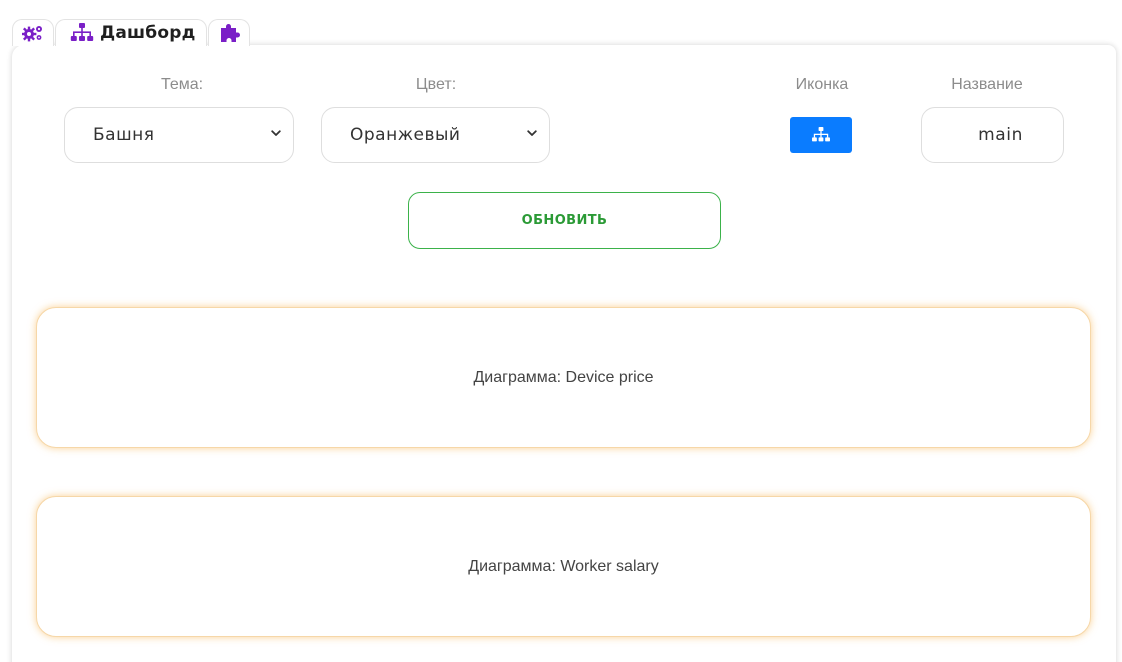 The image size is (1122, 662). Describe the element at coordinates (124, 135) in the screenshot. I see `theme-select-value: Башня` at that location.